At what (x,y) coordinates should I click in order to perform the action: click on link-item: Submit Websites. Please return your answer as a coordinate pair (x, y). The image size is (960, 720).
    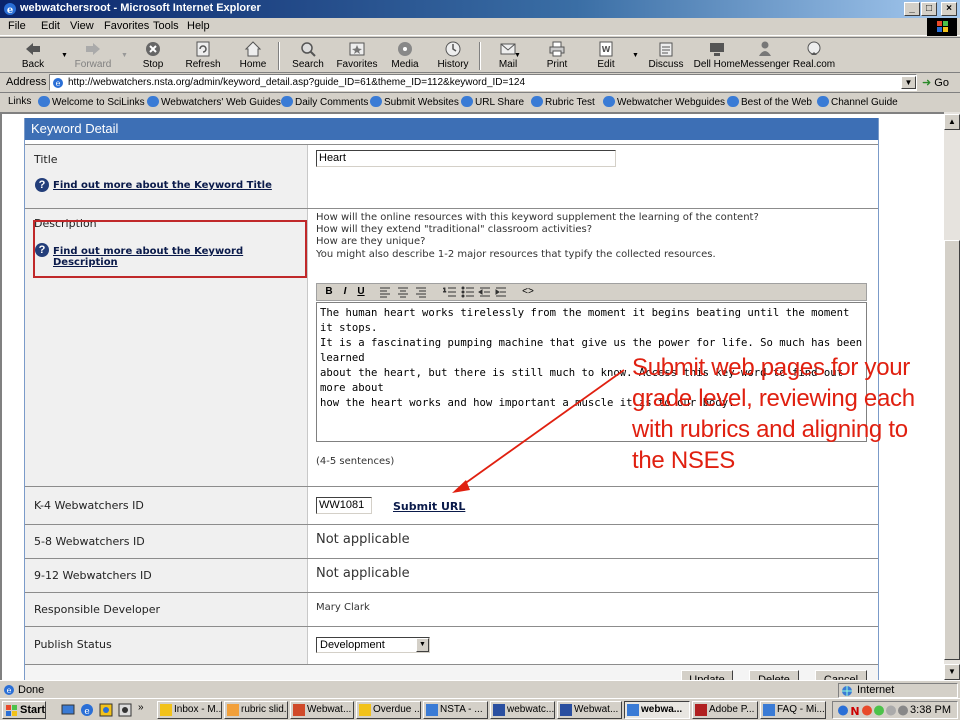
    Looking at the image, I should click on (414, 102).